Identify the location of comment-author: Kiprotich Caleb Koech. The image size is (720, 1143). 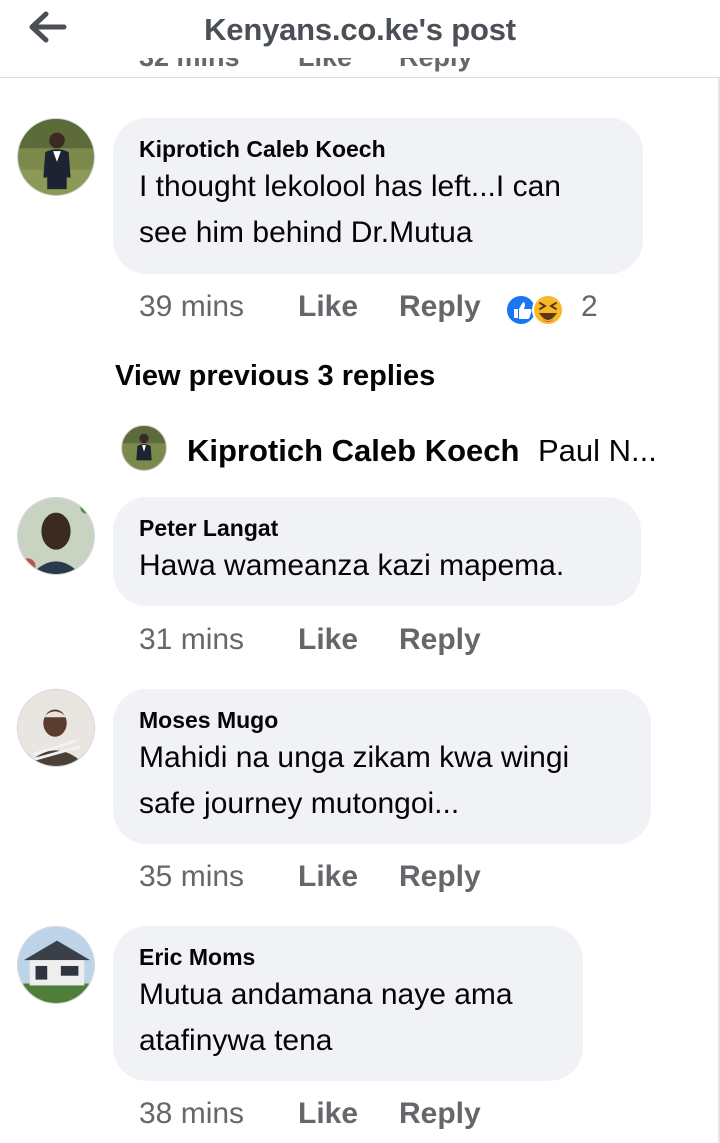
(378, 149).